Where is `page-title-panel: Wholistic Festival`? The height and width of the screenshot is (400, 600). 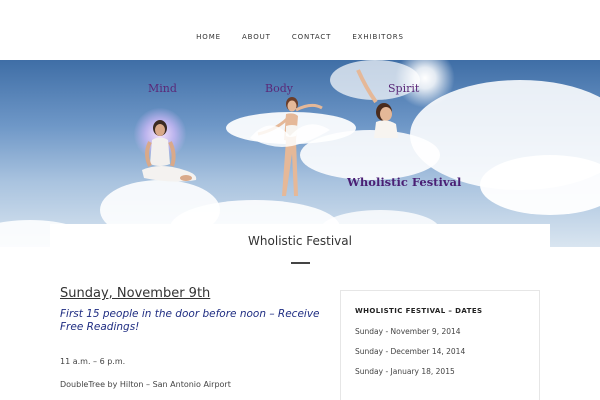 page-title-panel: Wholistic Festival is located at coordinates (300, 239).